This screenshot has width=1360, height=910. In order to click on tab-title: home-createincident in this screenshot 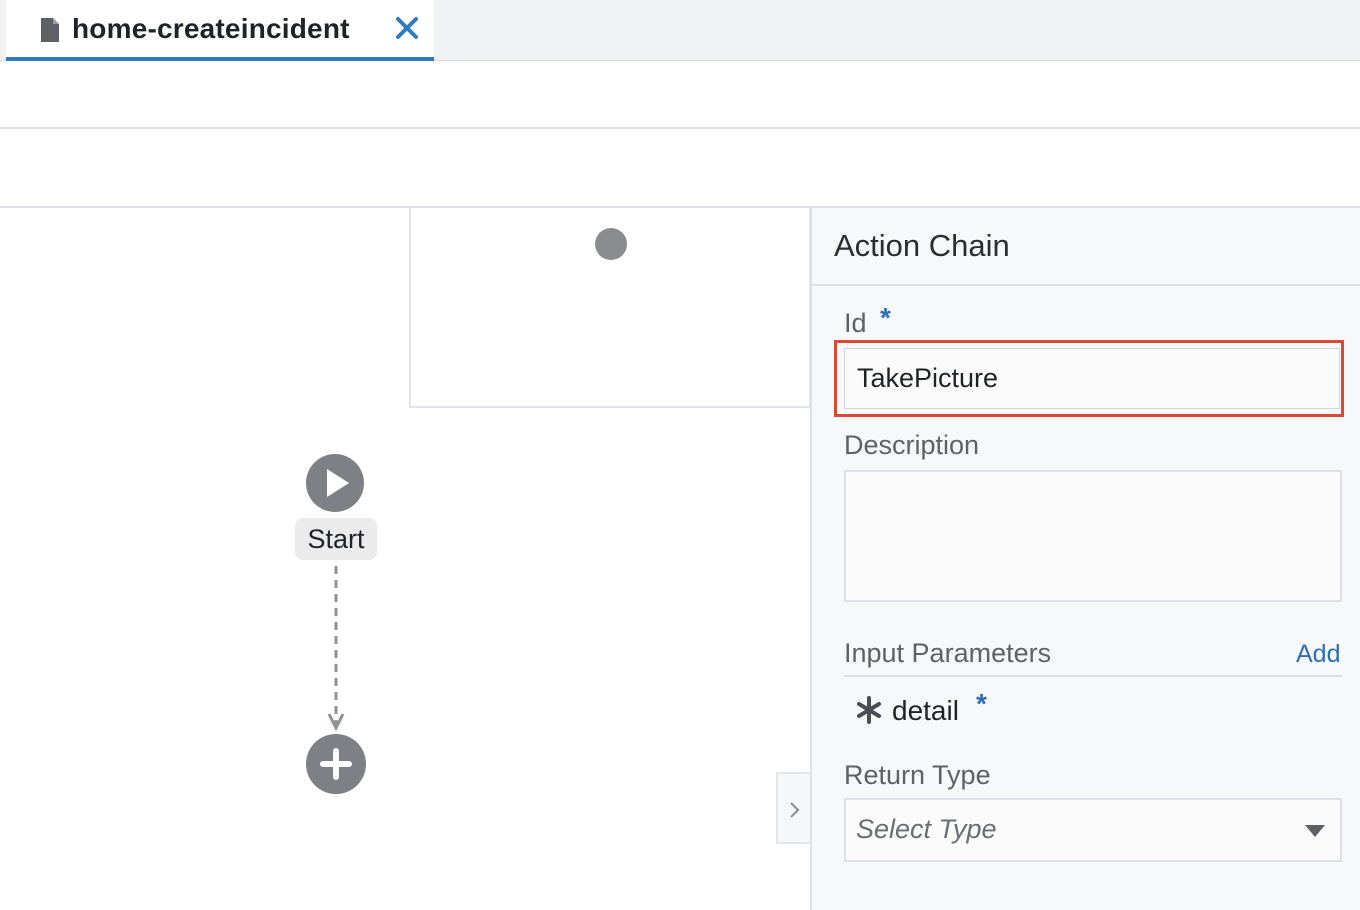, I will do `click(211, 28)`.